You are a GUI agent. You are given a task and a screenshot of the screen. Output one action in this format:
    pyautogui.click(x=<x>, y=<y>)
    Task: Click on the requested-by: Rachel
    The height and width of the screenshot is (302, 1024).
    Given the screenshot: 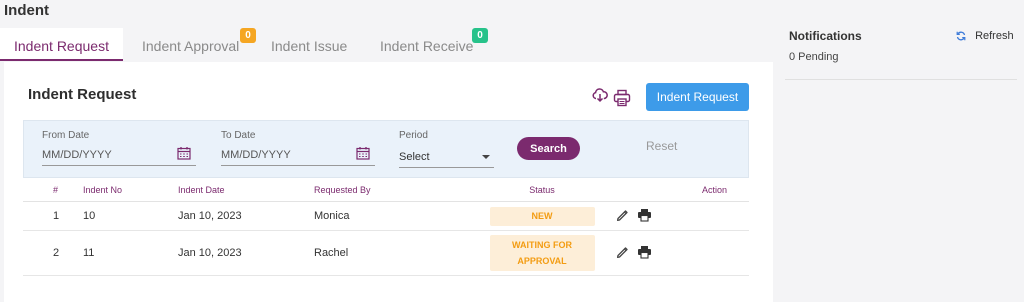 What is the action you would take?
    pyautogui.click(x=393, y=253)
    